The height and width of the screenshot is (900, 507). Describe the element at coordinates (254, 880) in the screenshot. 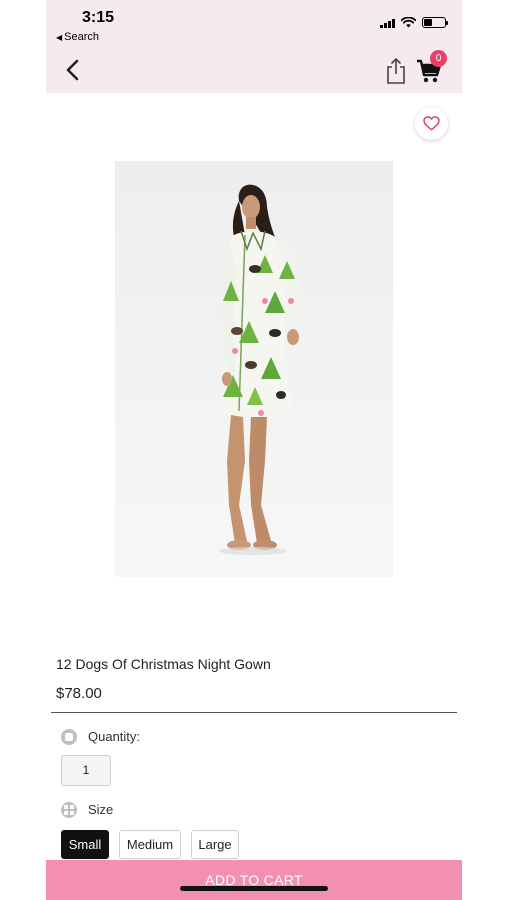

I see `add-to-cart-button: ADD TO CART` at that location.